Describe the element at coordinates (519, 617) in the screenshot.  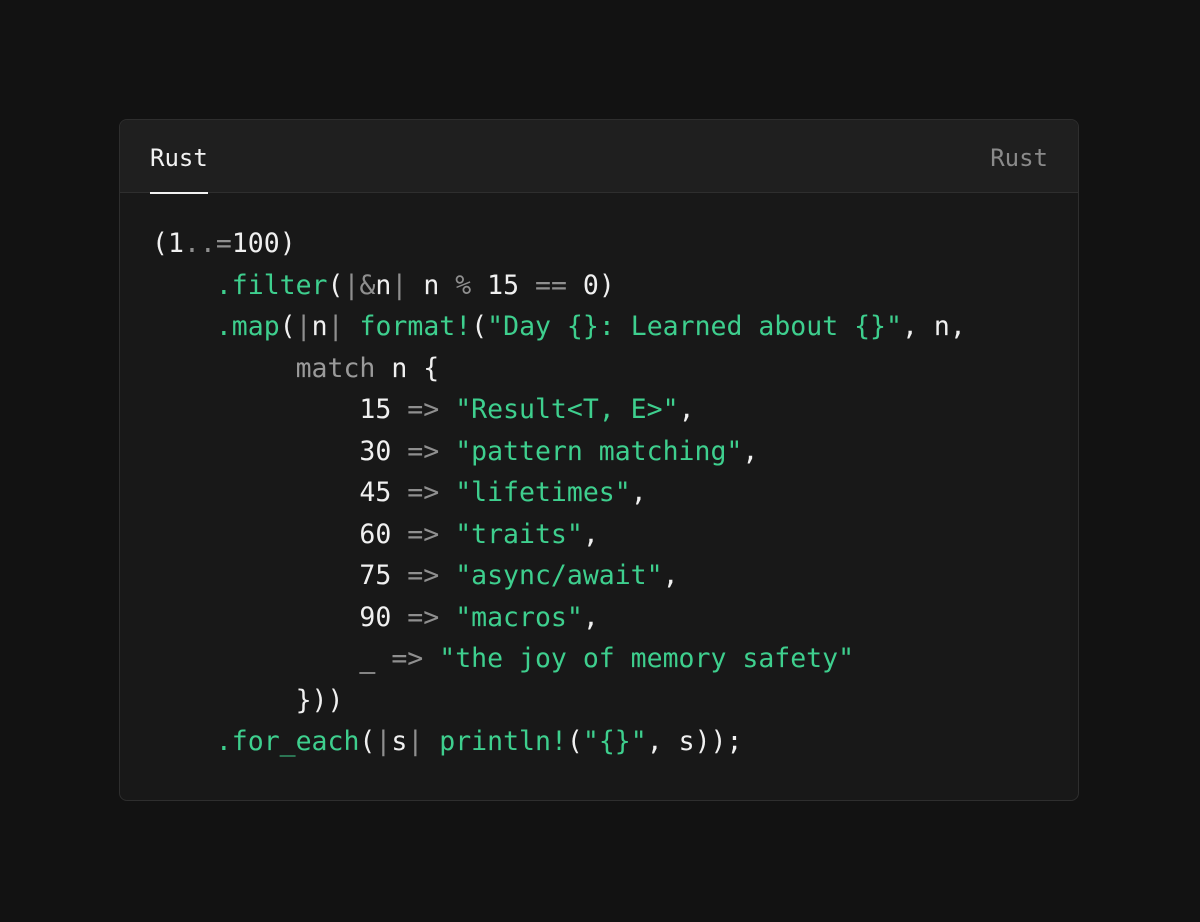
I see `code-token: "macros"` at that location.